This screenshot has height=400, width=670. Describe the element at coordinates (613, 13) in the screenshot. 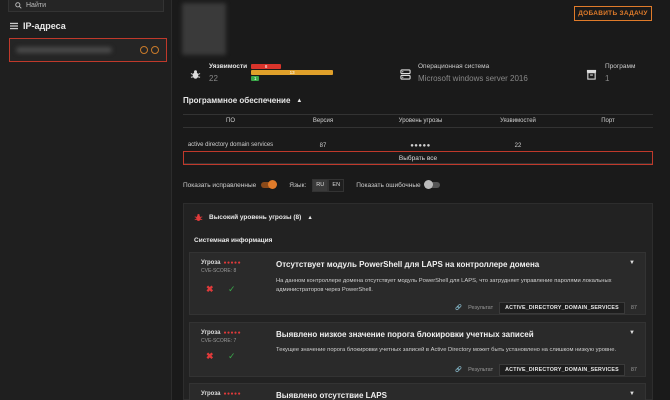

I see `add-task-button: ДОБАВИТЬ ЗАДАЧУ` at that location.